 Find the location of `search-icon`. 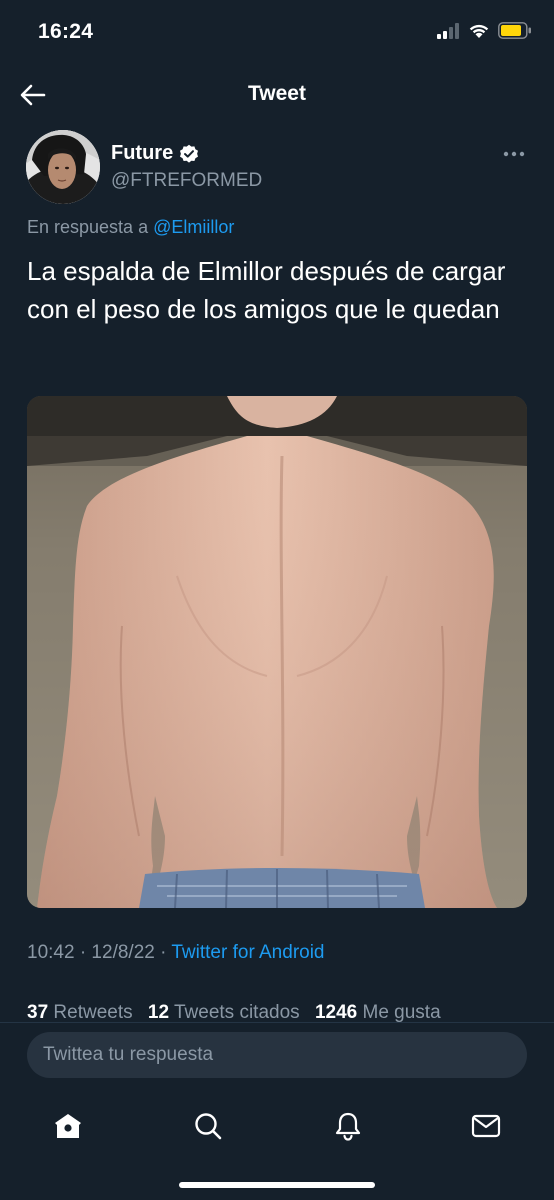

search-icon is located at coordinates (208, 1126).